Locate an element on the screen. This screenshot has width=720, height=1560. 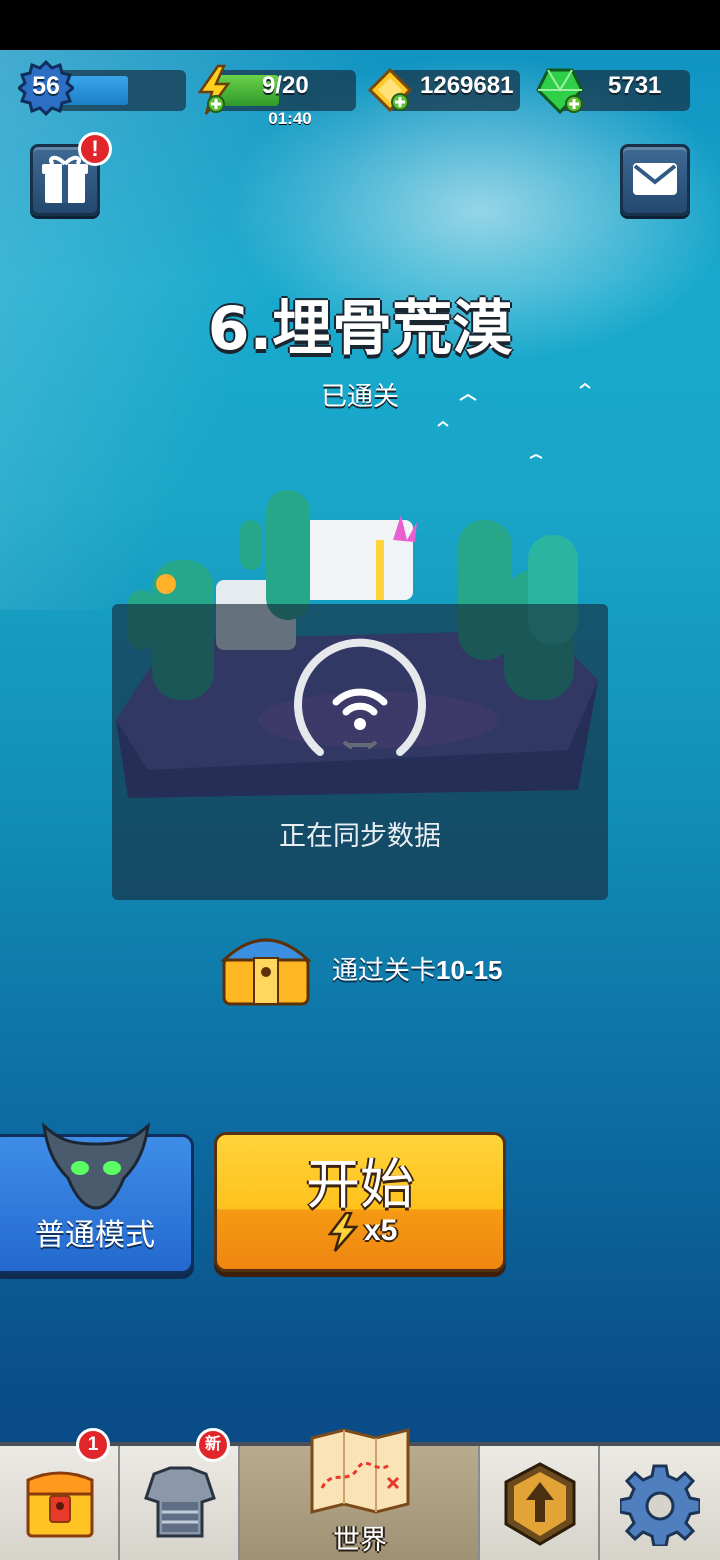
treasure-map-icon is located at coordinates (360, 1471).